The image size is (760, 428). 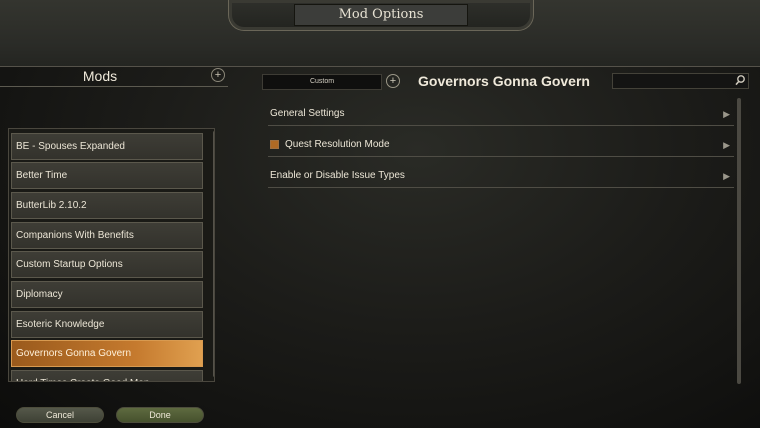 What do you see at coordinates (107, 146) in the screenshot?
I see `mod-item-be-spouses-expanded: BE - Spouses Expanded` at bounding box center [107, 146].